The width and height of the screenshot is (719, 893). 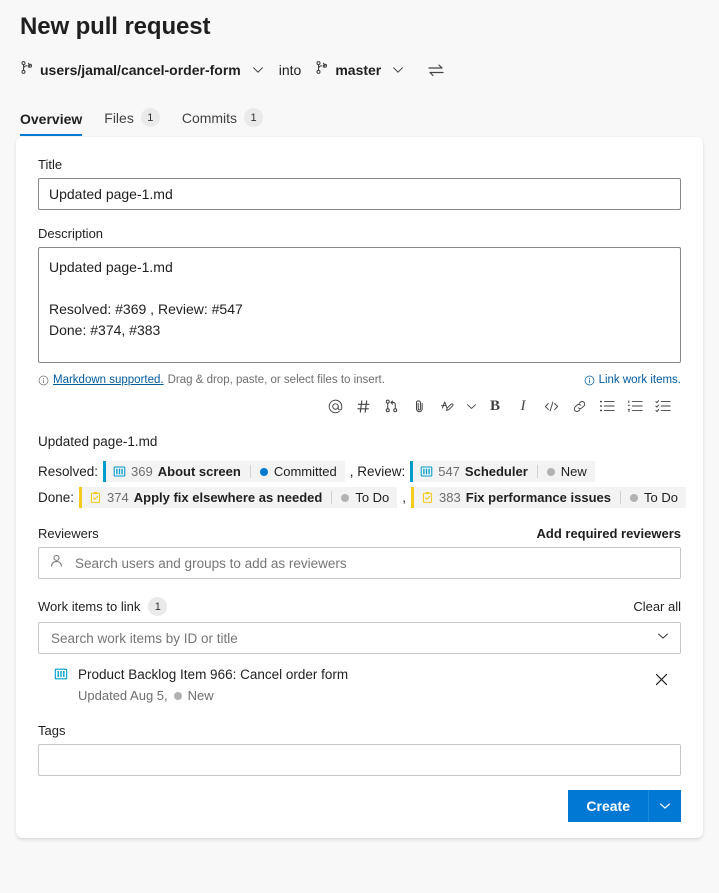 What do you see at coordinates (538, 497) in the screenshot?
I see `work-item-title: Fix performance issues` at bounding box center [538, 497].